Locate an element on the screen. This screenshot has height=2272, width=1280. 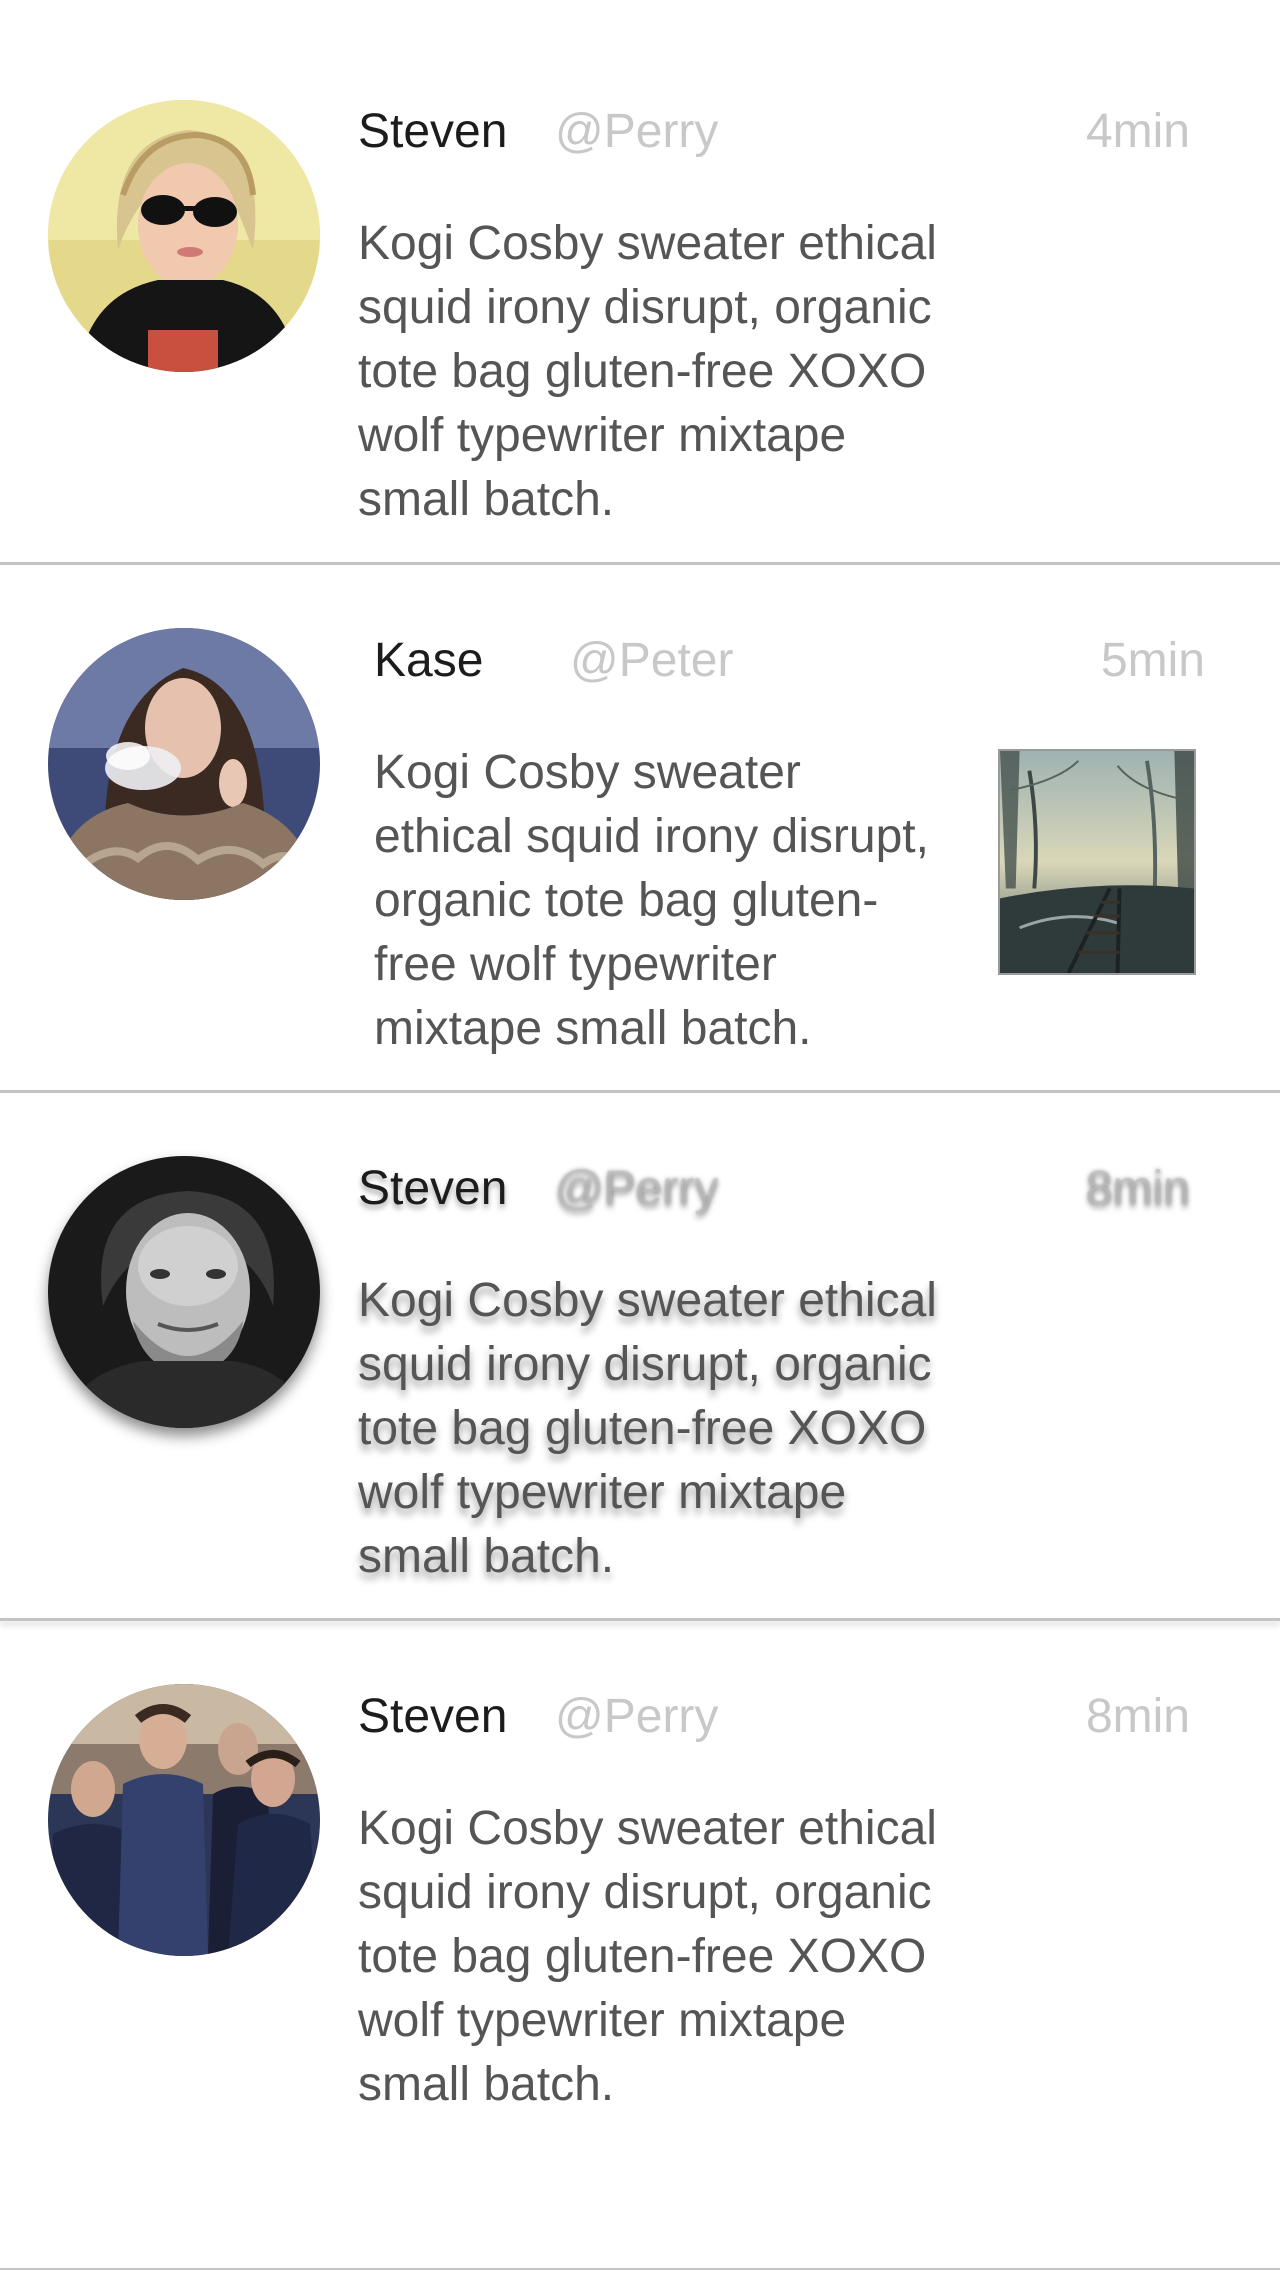
post-author-handle: @Peter is located at coordinates (651, 660).